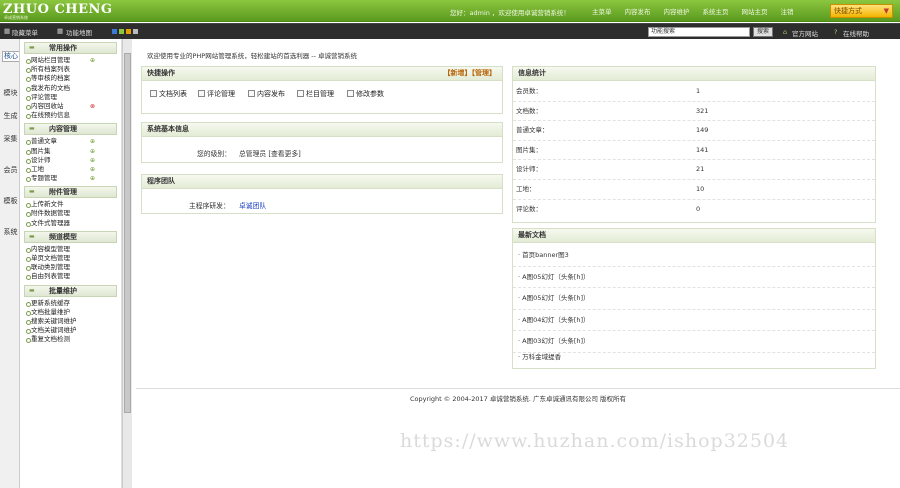  What do you see at coordinates (10, 170) in the screenshot?
I see `tab-members: 会员` at bounding box center [10, 170].